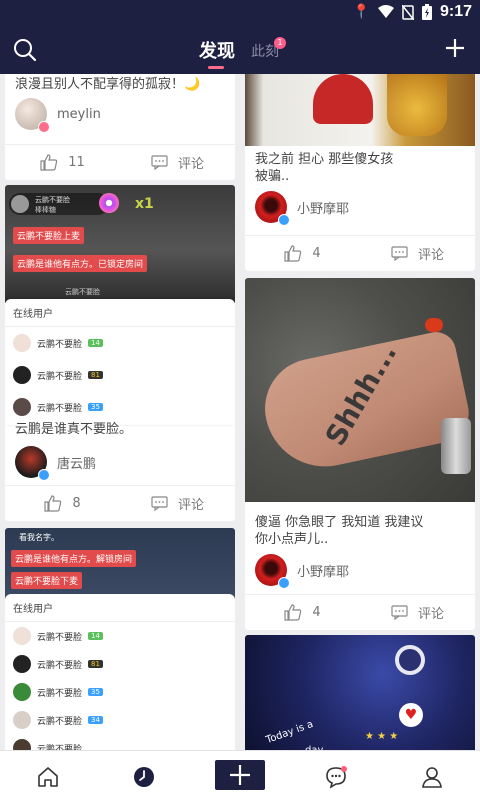  What do you see at coordinates (109, 203) in the screenshot?
I see `lollipop-gift-icon` at bounding box center [109, 203].